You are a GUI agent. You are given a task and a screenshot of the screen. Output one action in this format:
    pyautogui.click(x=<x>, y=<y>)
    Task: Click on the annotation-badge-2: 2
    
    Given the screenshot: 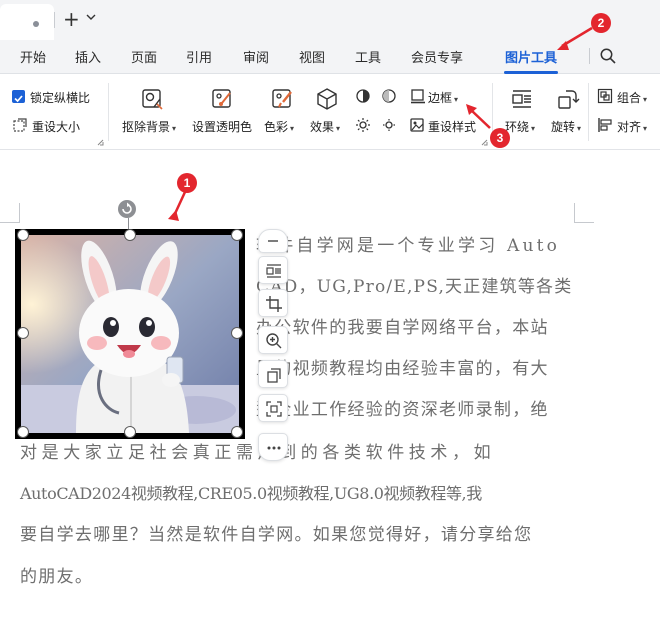 What is the action you would take?
    pyautogui.click(x=601, y=23)
    